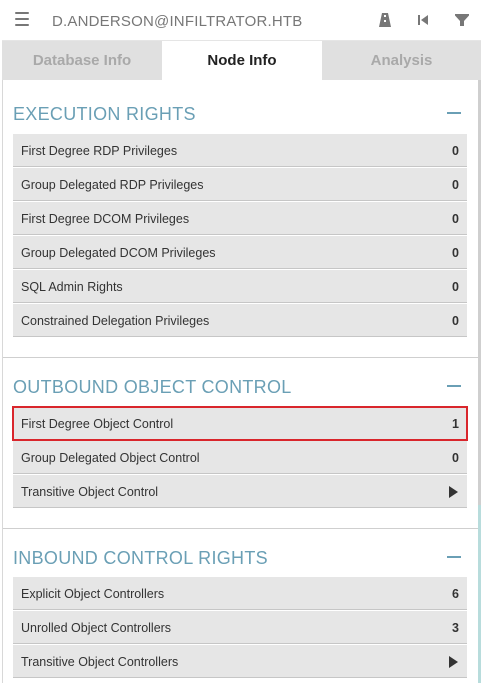  I want to click on row-label: SQL Admin Rights, so click(72, 287).